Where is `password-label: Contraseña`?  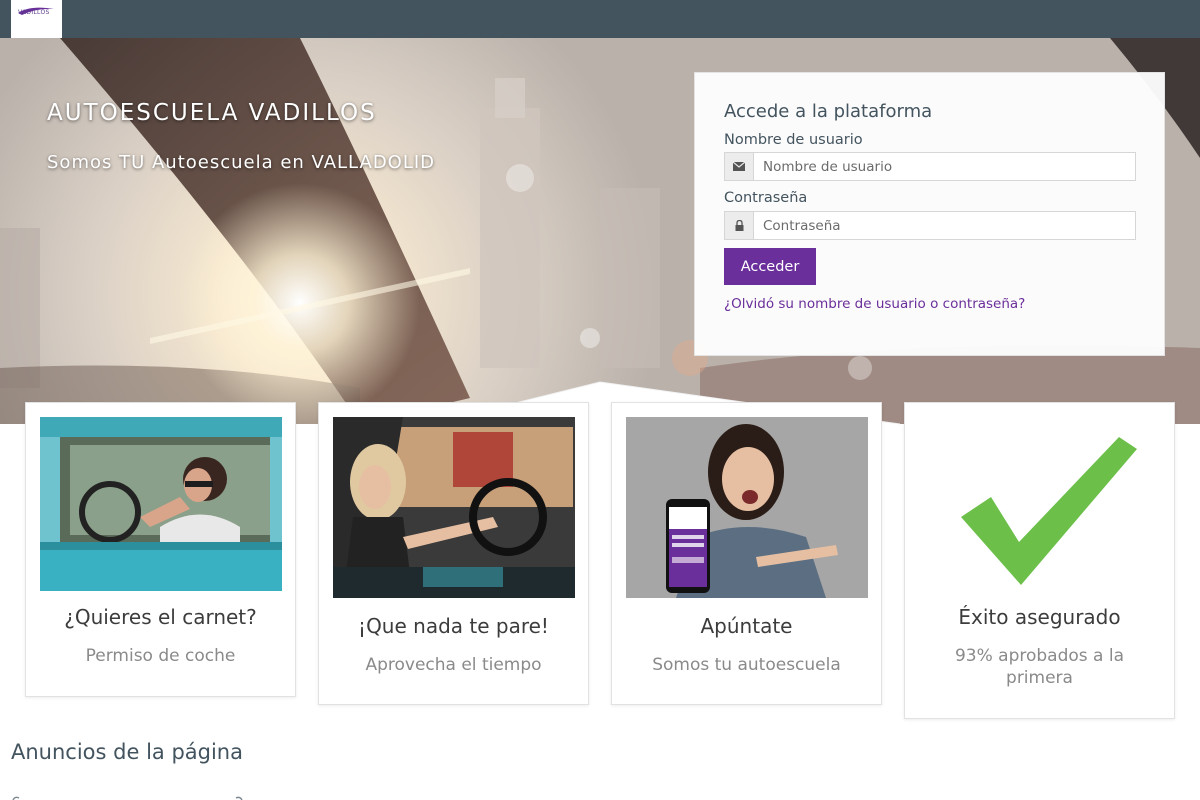 password-label: Contraseña is located at coordinates (766, 198).